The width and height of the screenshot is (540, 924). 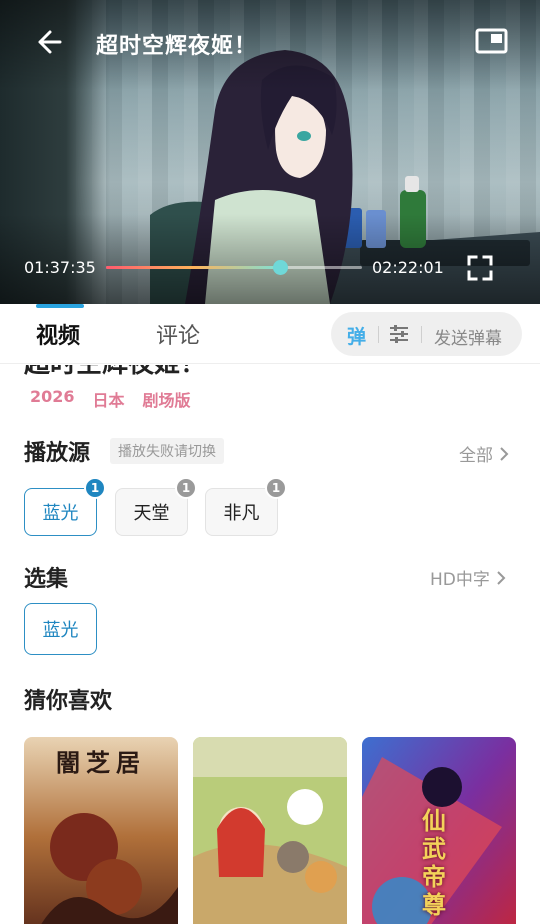 I want to click on total-time: 02:22:01, so click(x=408, y=267).